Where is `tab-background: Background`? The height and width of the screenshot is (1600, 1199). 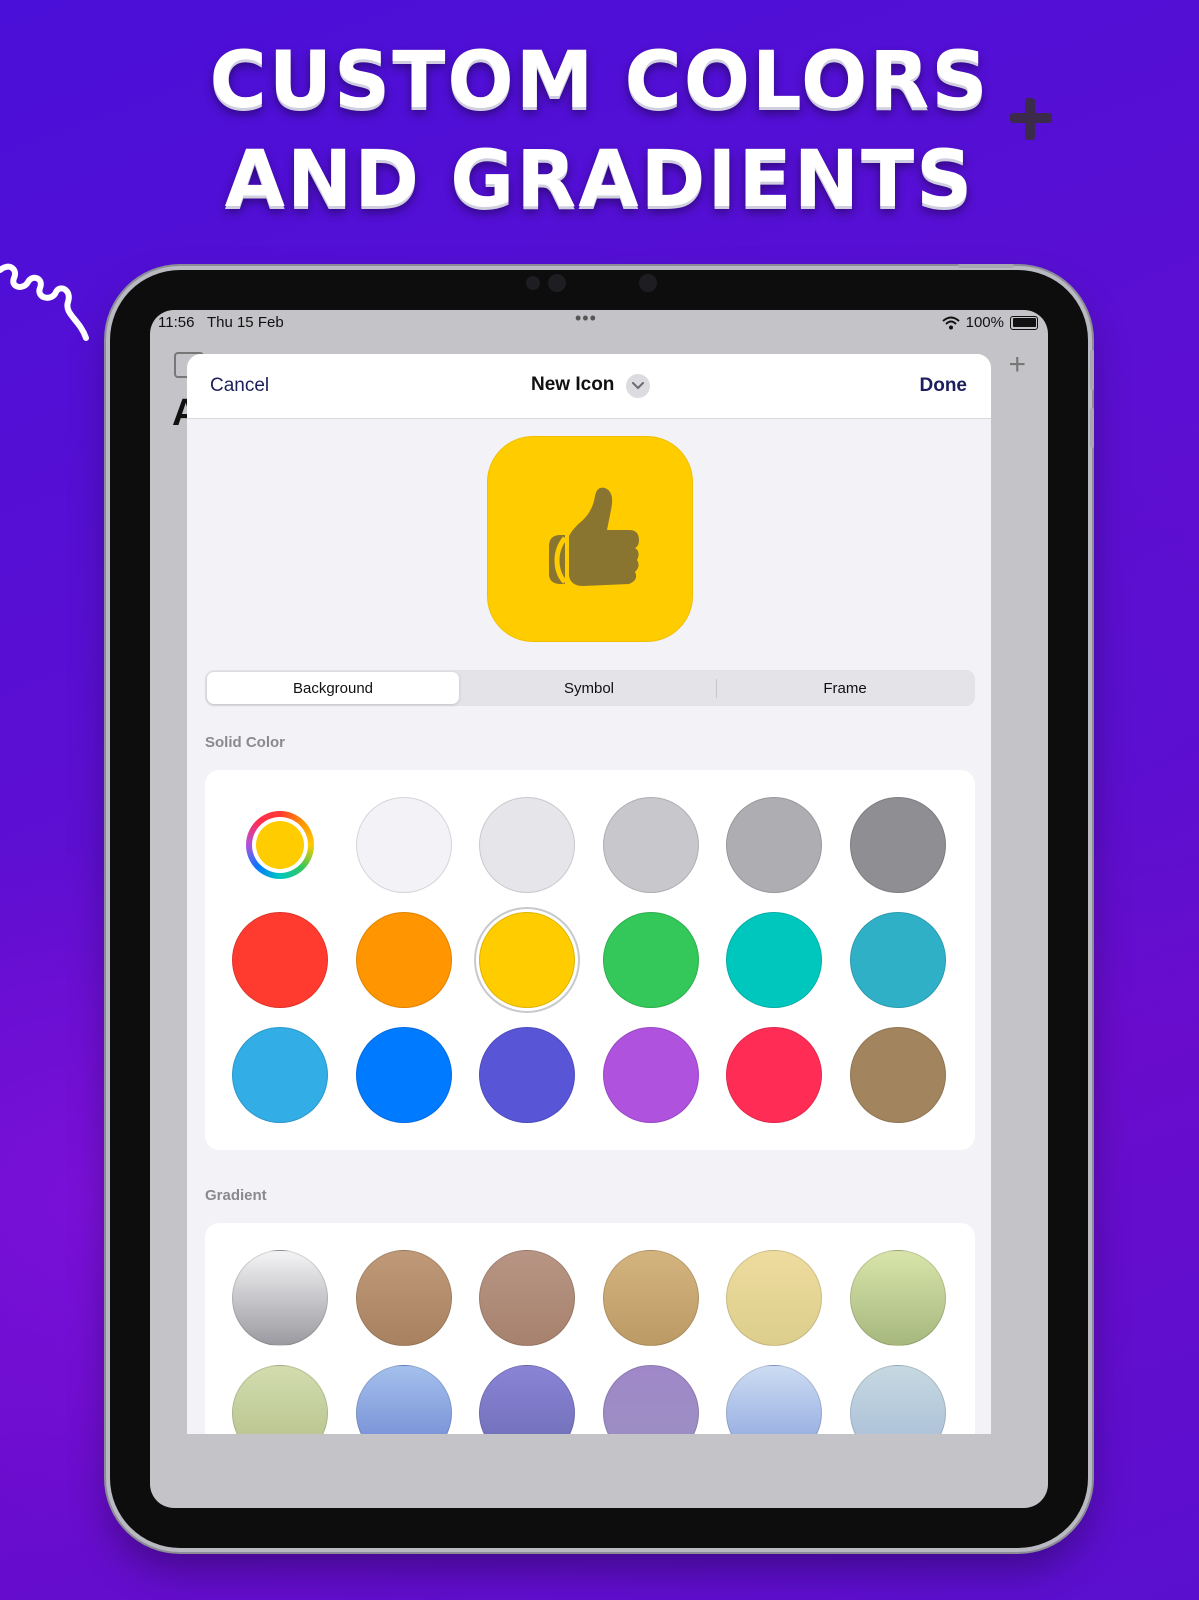 tab-background: Background is located at coordinates (333, 688).